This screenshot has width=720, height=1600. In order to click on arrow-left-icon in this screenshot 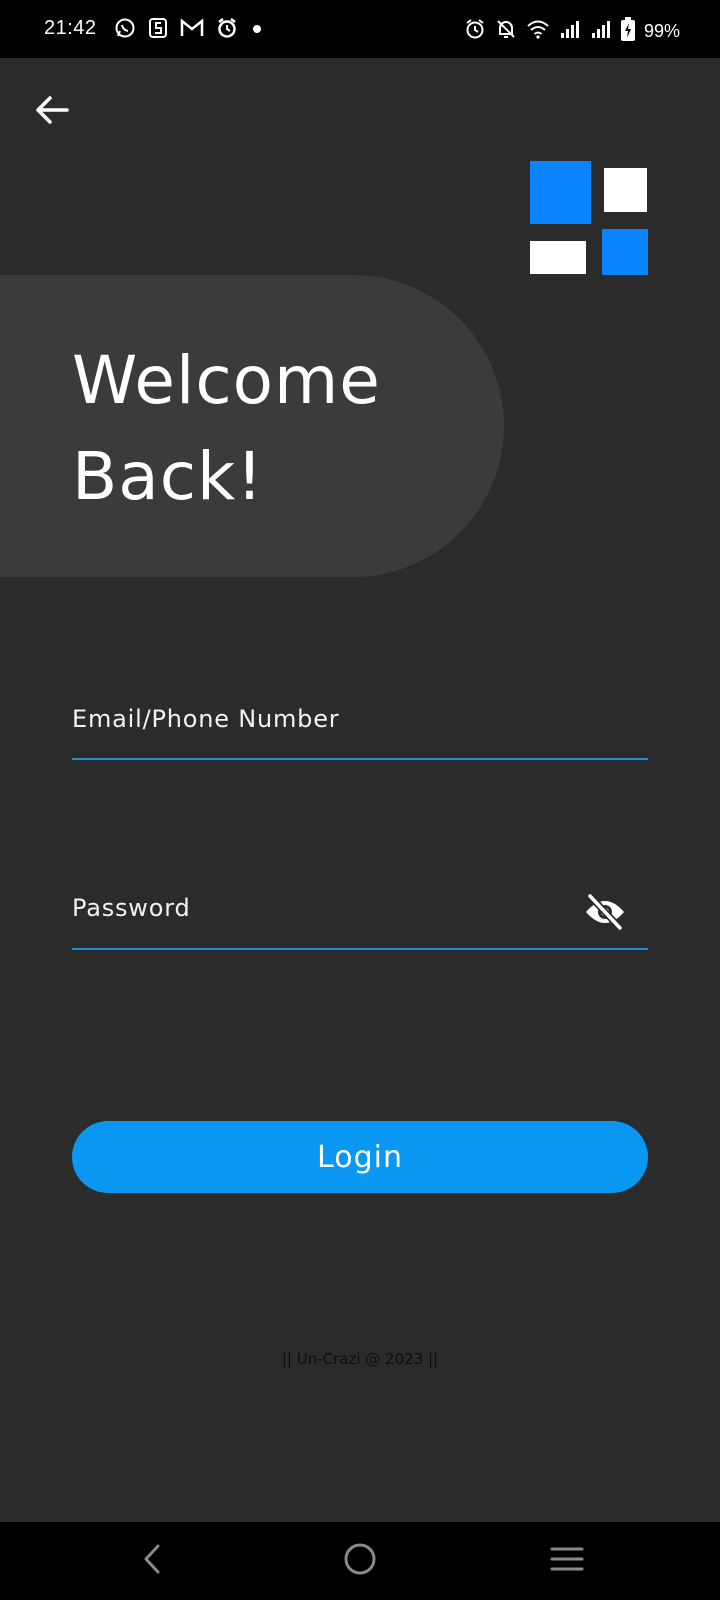, I will do `click(52, 112)`.